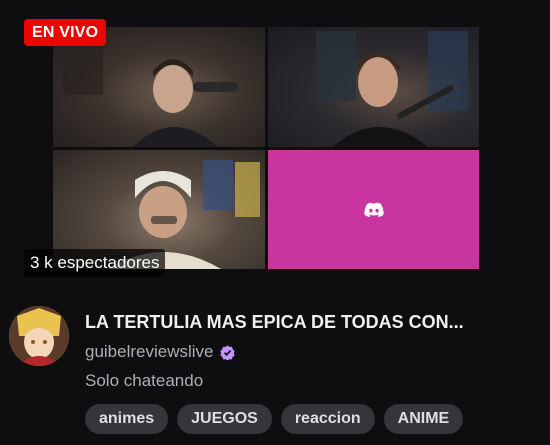 This screenshot has width=550, height=445. Describe the element at coordinates (327, 419) in the screenshot. I see `tag-reaccion: reaccion` at that location.